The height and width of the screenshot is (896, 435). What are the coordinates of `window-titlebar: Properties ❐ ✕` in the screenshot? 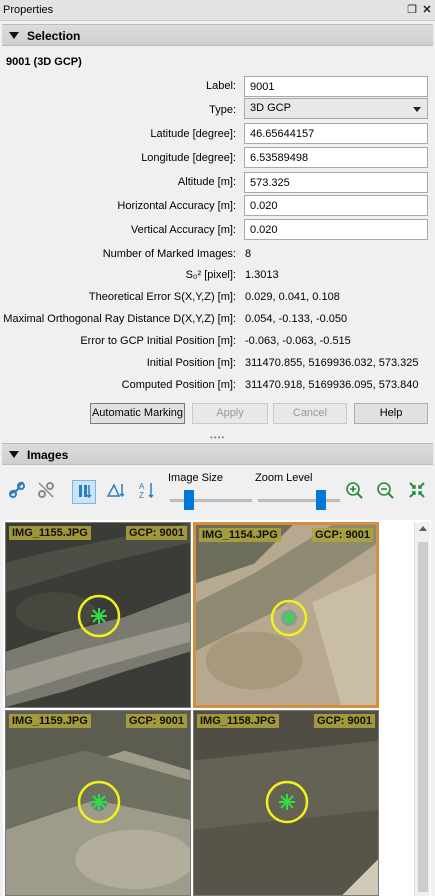 It's located at (217, 10).